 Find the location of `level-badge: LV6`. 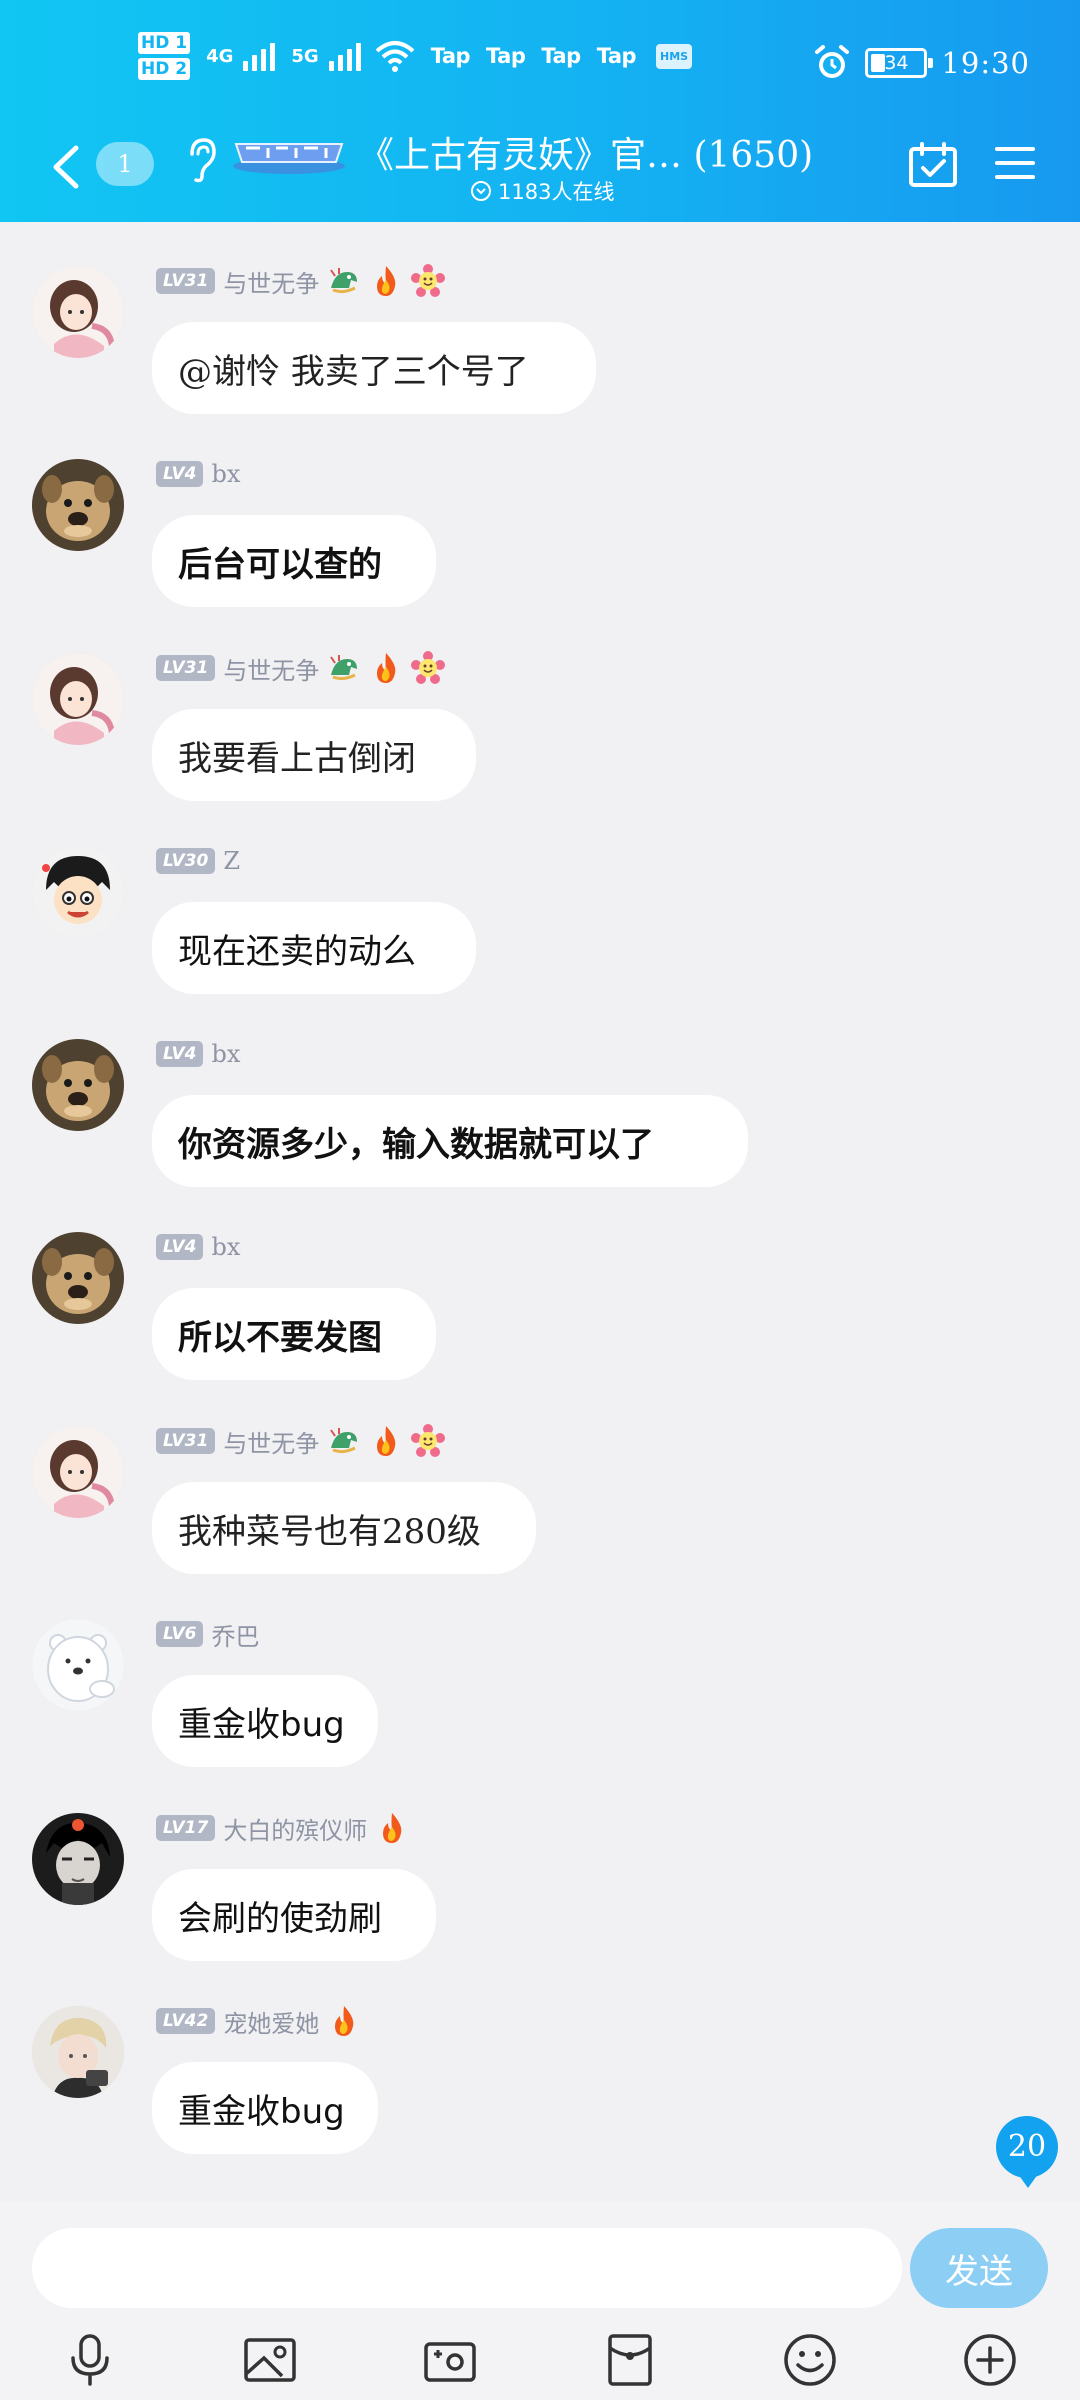

level-badge: LV6 is located at coordinates (180, 1634).